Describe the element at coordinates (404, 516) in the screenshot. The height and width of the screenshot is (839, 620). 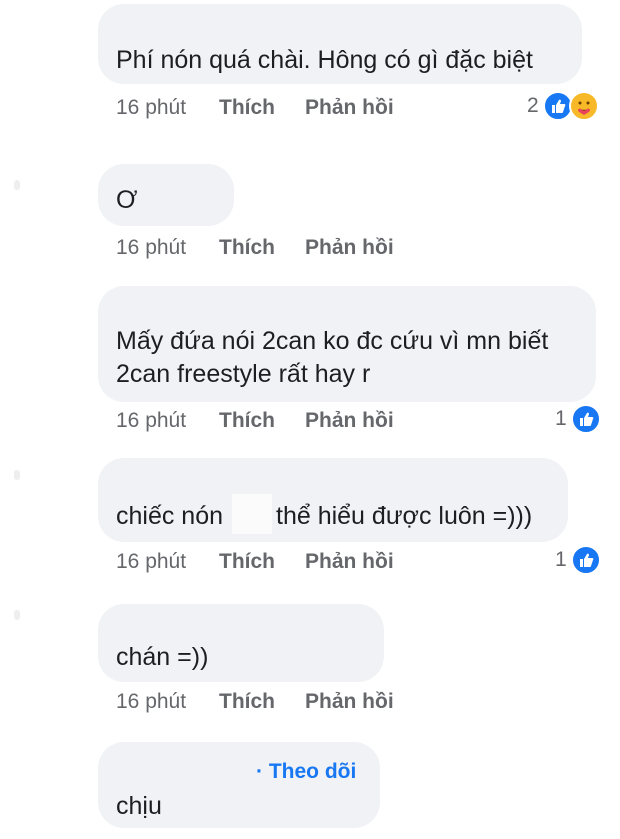
I see `comment-text: thể hiểu được luôn =)))` at that location.